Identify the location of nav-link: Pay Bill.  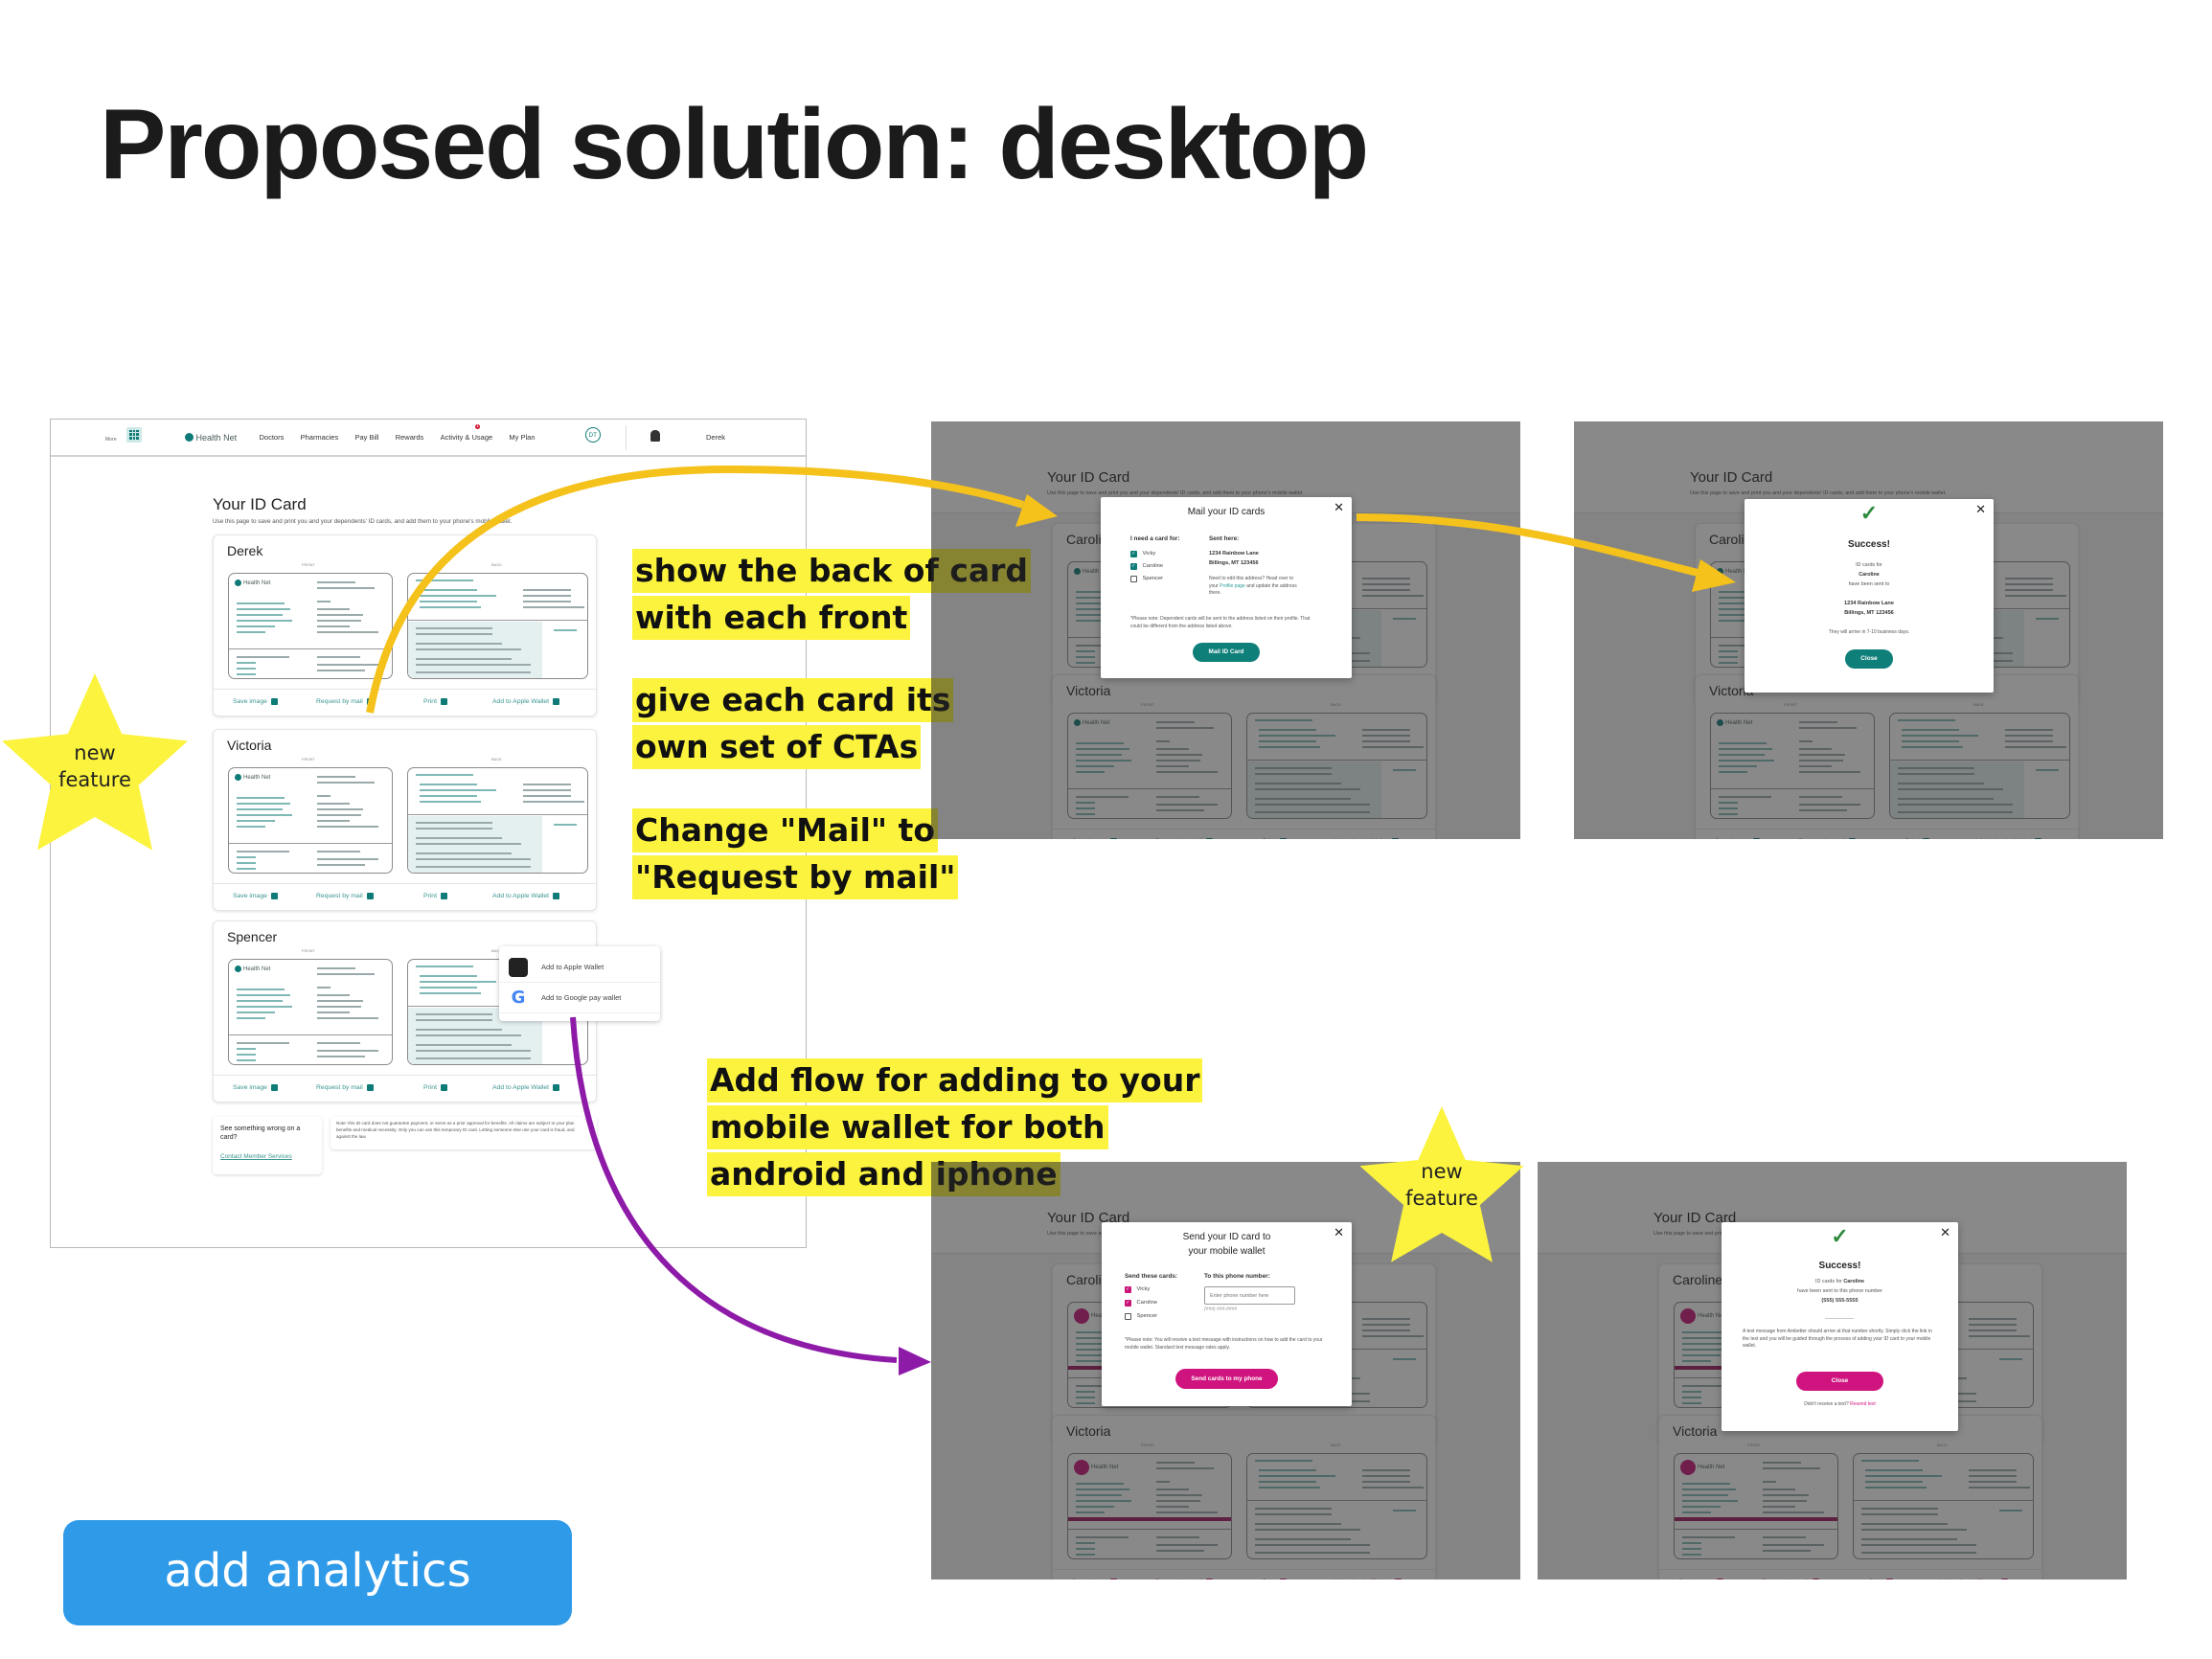
(366, 437).